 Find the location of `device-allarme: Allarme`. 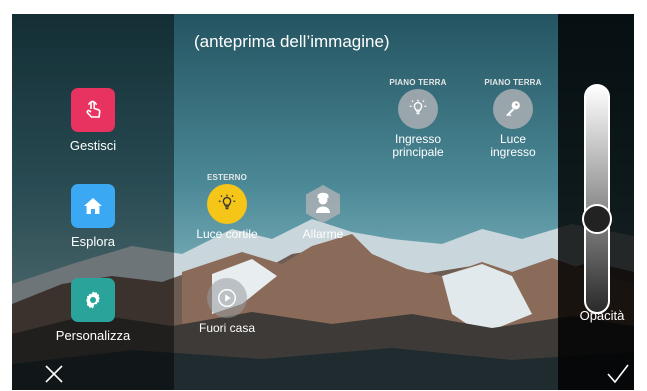

device-allarme: Allarme is located at coordinates (323, 206).